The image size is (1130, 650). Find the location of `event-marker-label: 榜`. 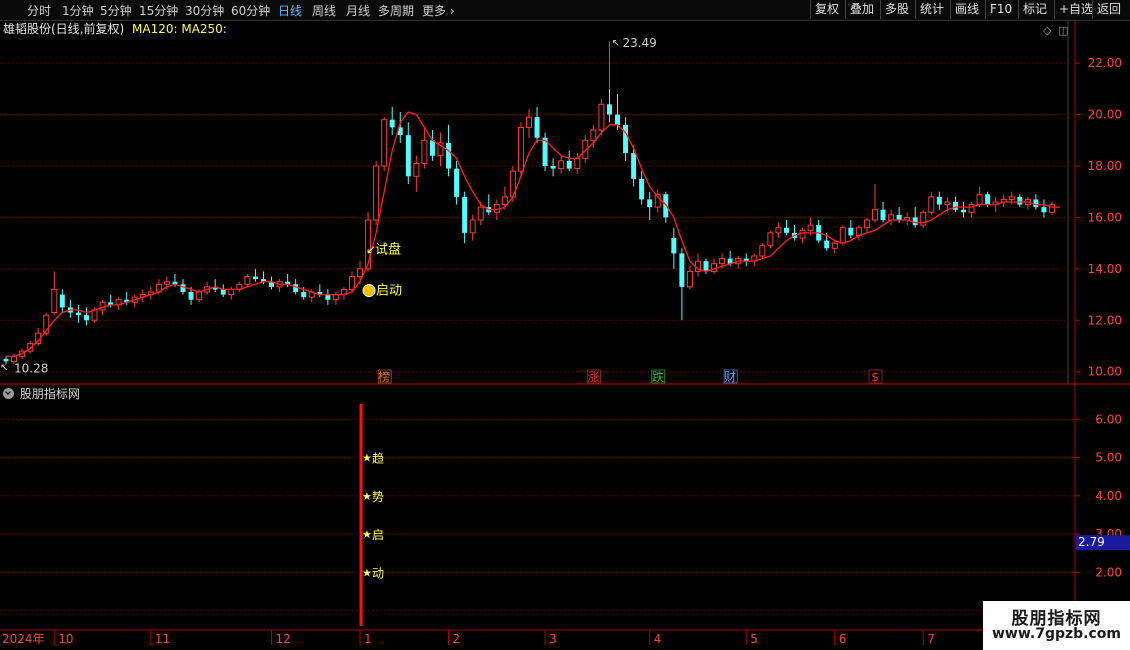

event-marker-label: 榜 is located at coordinates (384, 376).